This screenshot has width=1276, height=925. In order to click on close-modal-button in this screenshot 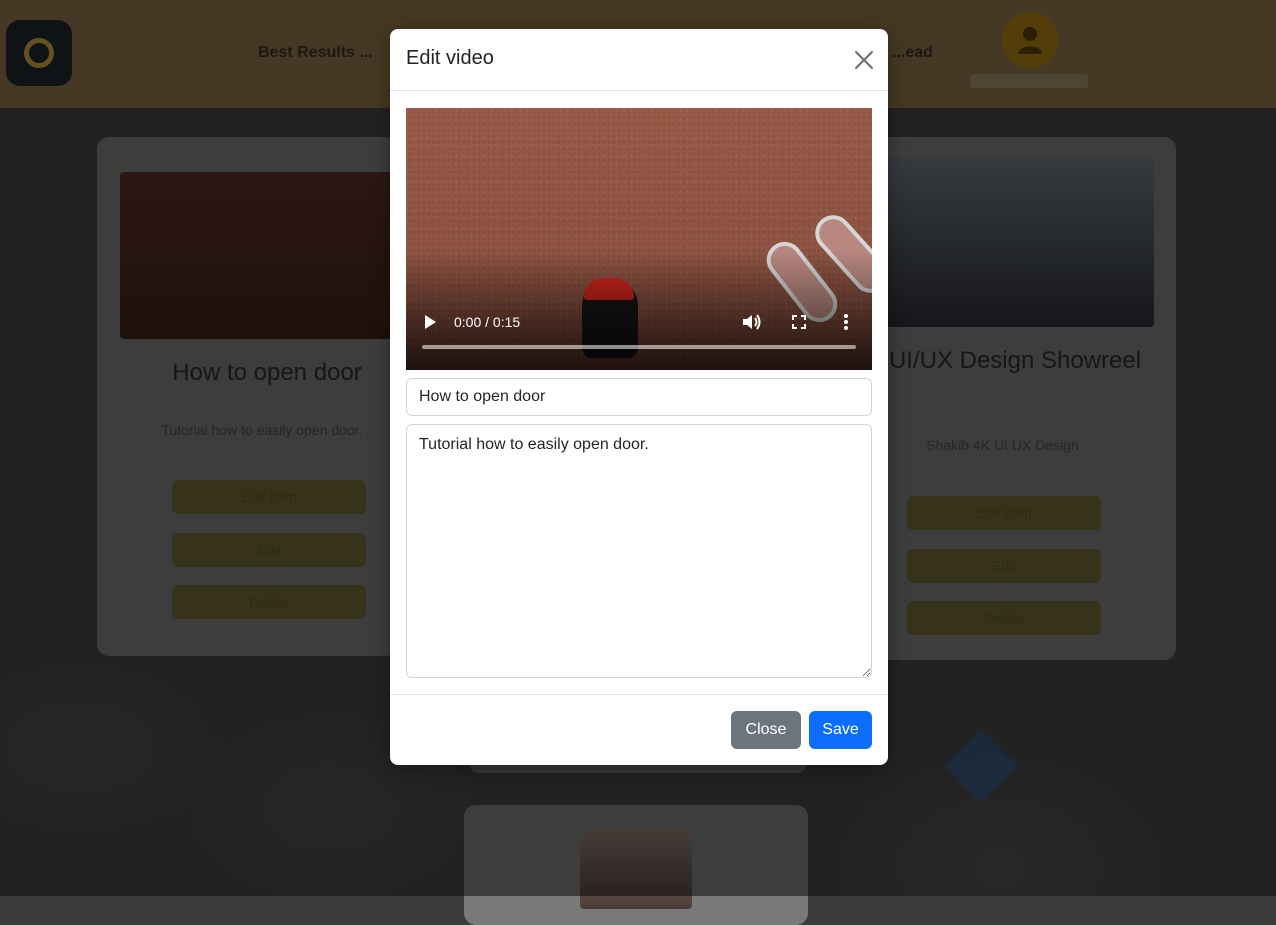, I will do `click(864, 60)`.